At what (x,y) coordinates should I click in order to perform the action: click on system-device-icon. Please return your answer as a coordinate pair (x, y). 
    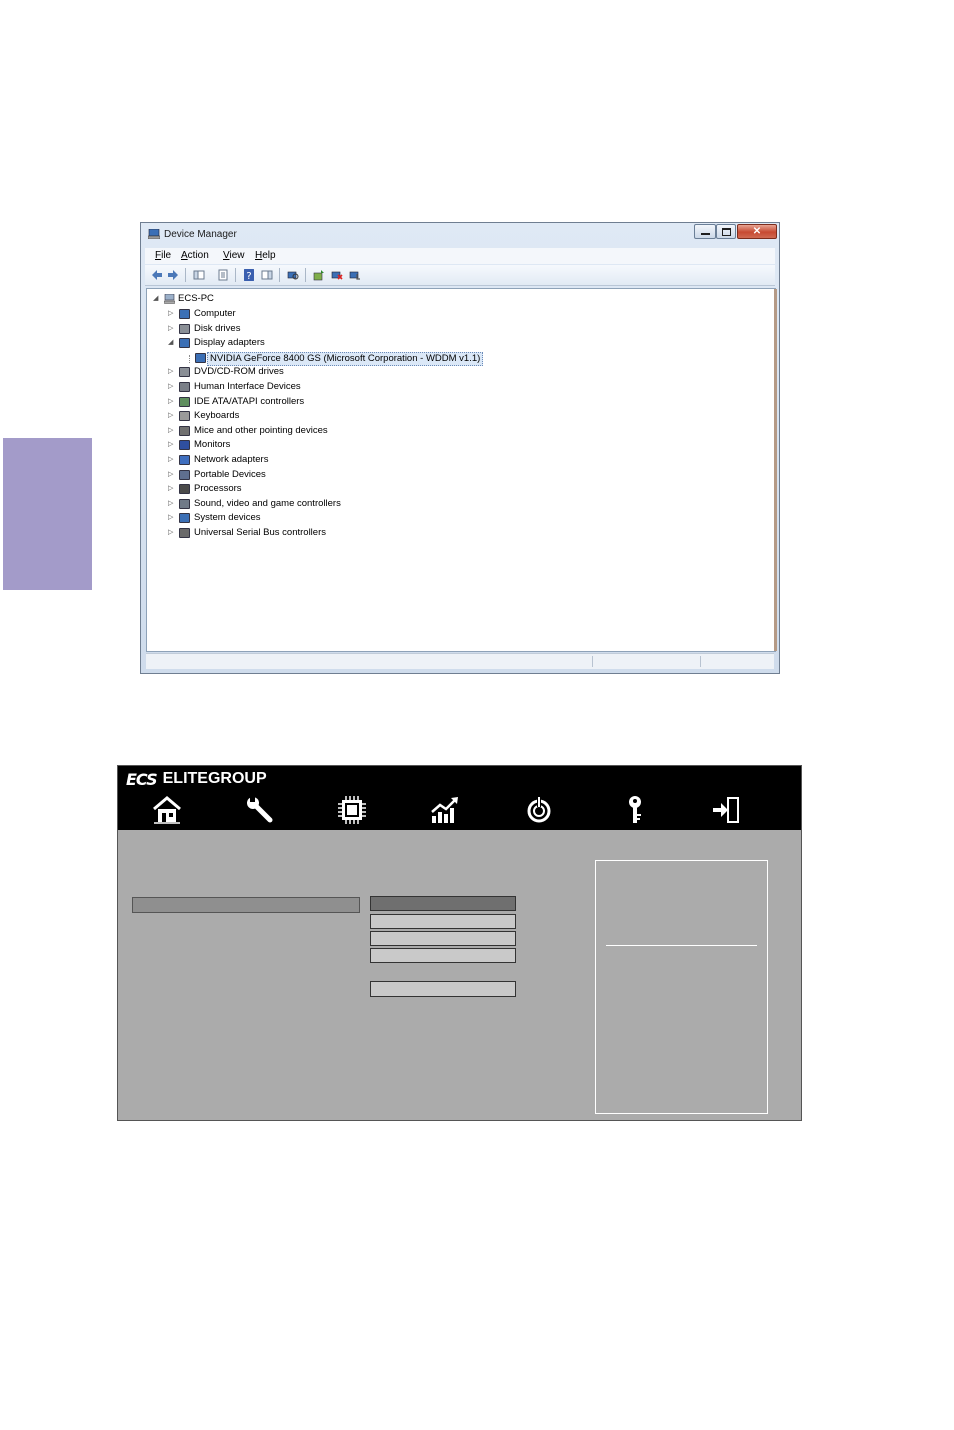
    Looking at the image, I should click on (184, 518).